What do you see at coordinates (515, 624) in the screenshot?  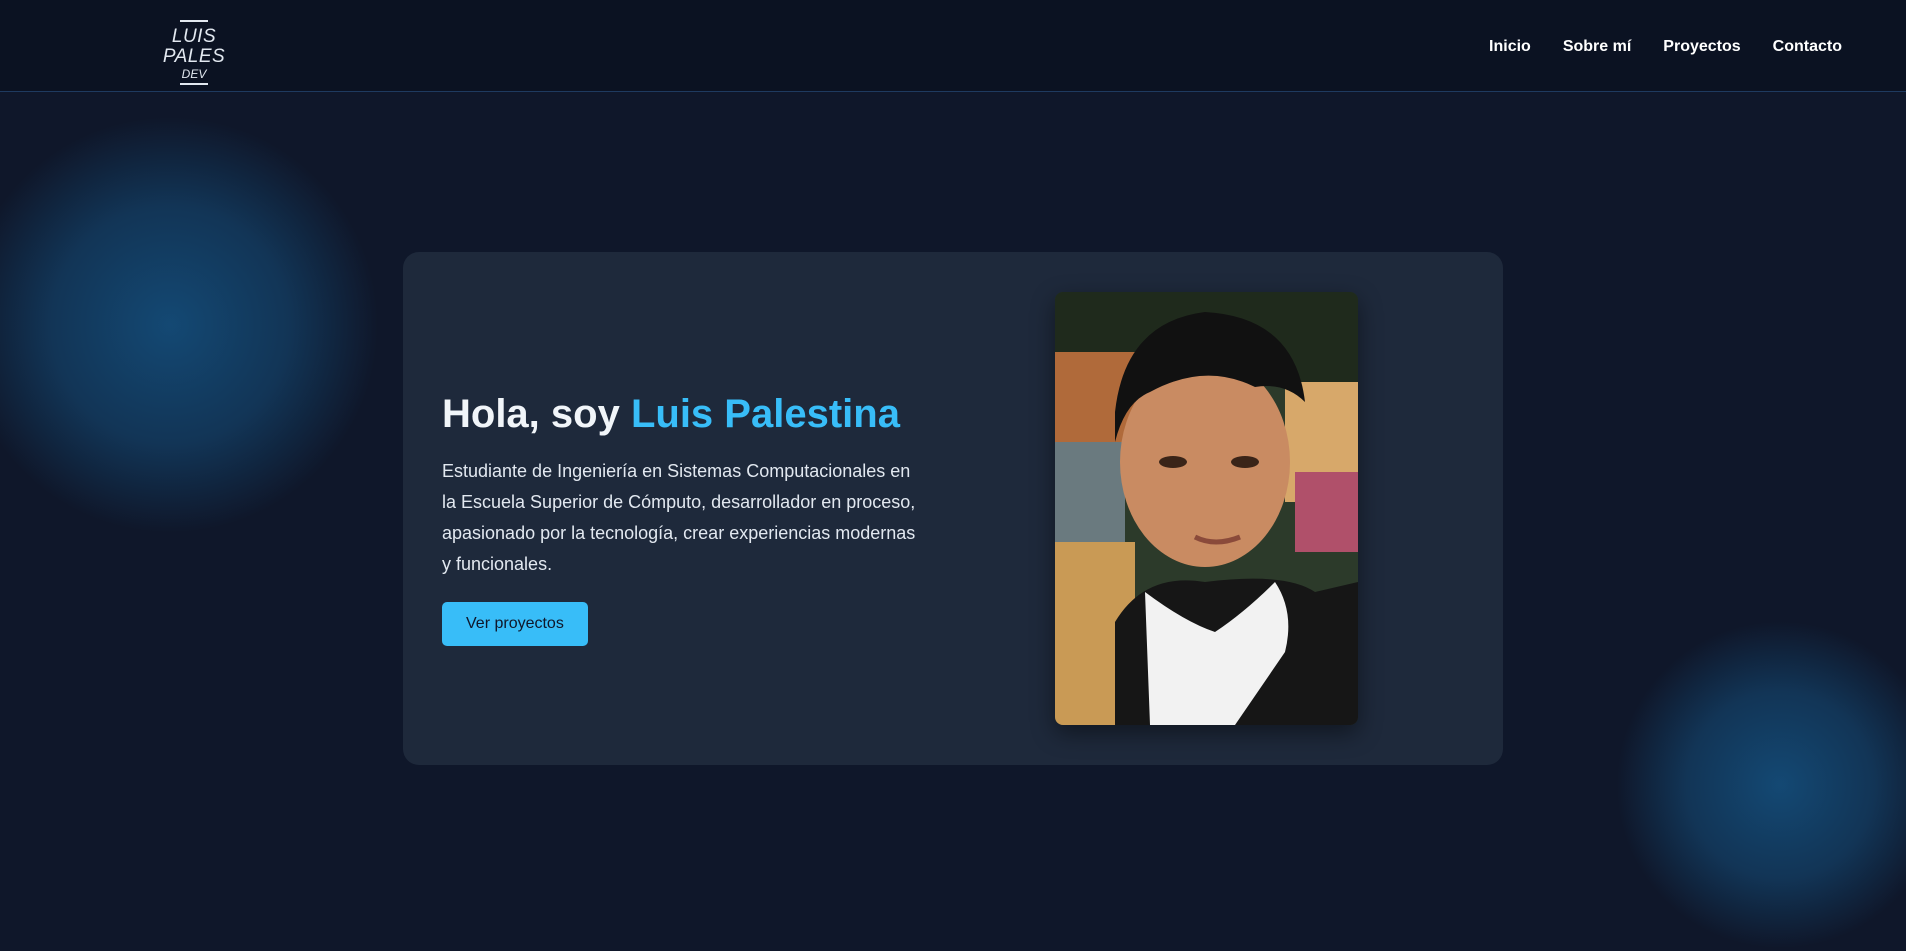 I see `view-projects-button: Ver proyectos` at bounding box center [515, 624].